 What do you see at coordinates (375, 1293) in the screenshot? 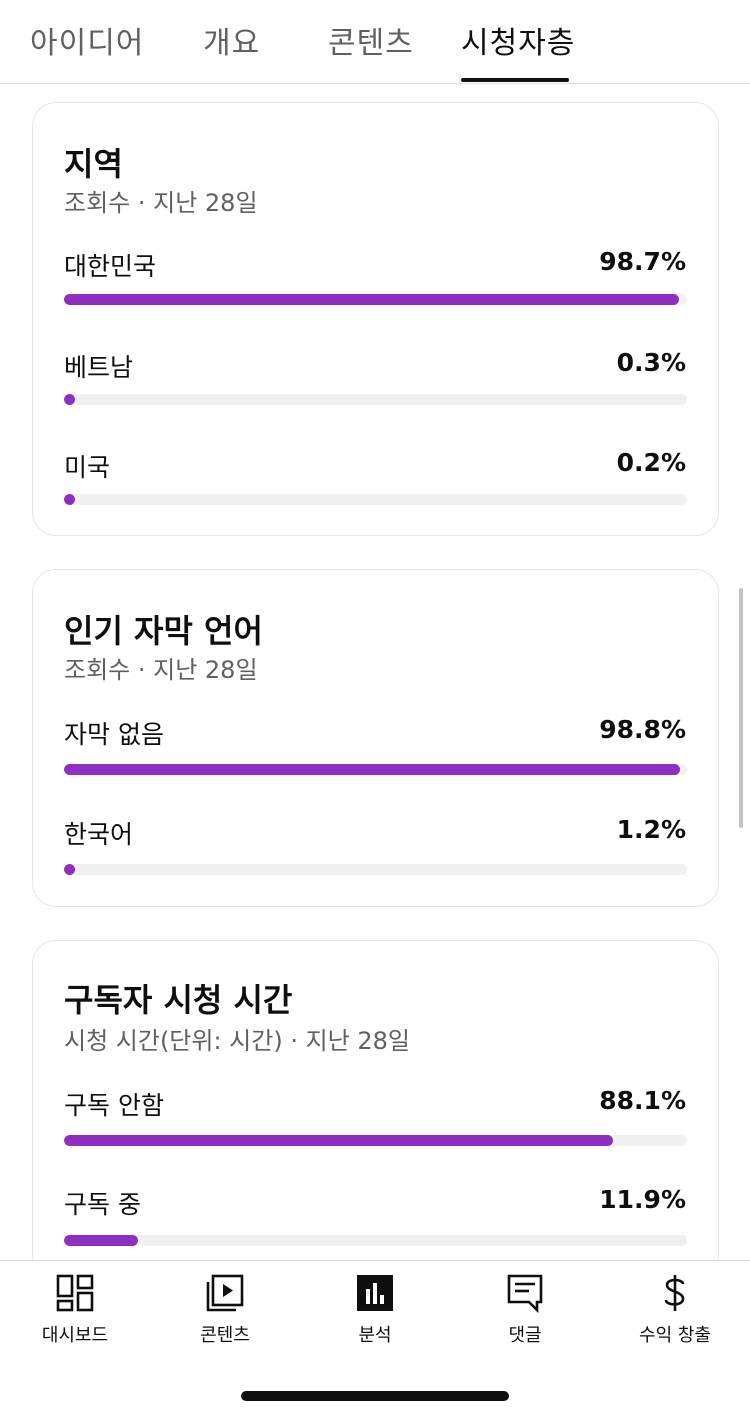
I see `analytics-icon` at bounding box center [375, 1293].